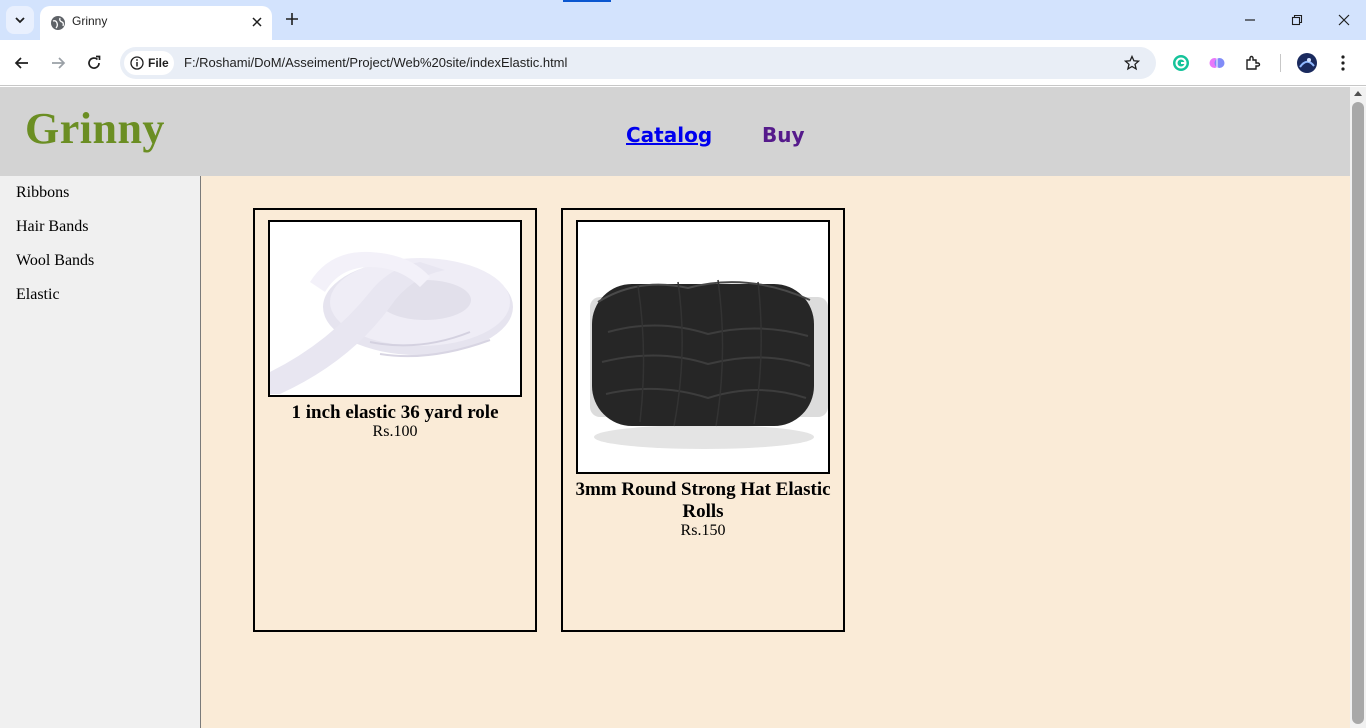 The height and width of the screenshot is (728, 1366). I want to click on white-elastic-roll-image, so click(395, 308).